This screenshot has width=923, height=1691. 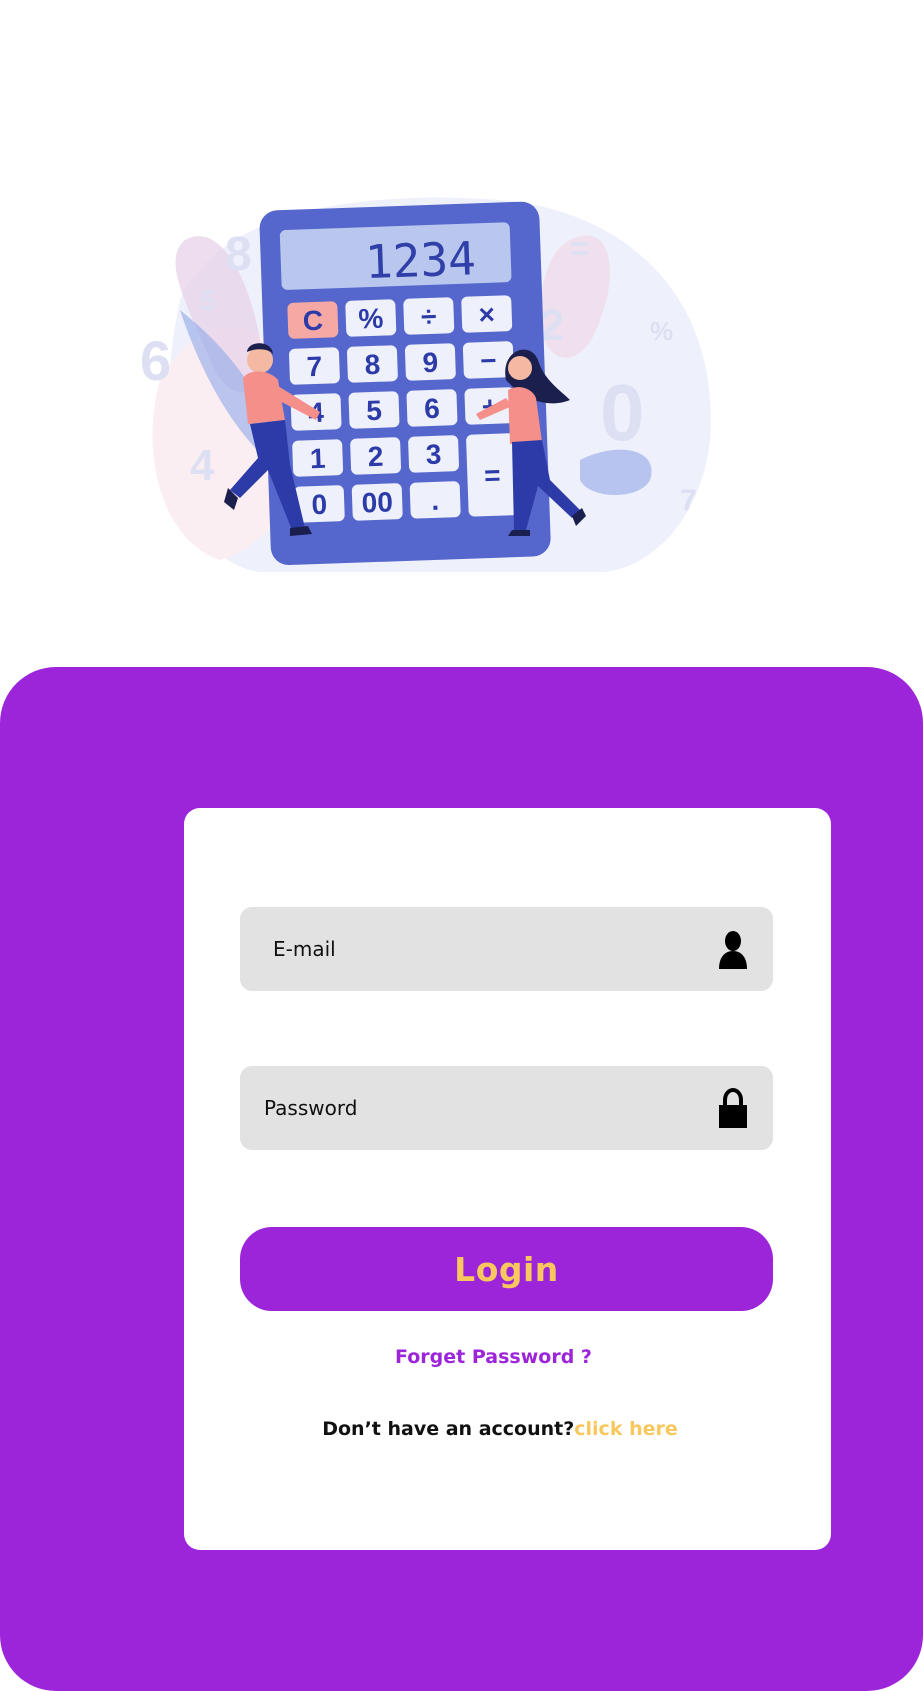 I want to click on calculator-key: ÷, so click(x=429, y=316).